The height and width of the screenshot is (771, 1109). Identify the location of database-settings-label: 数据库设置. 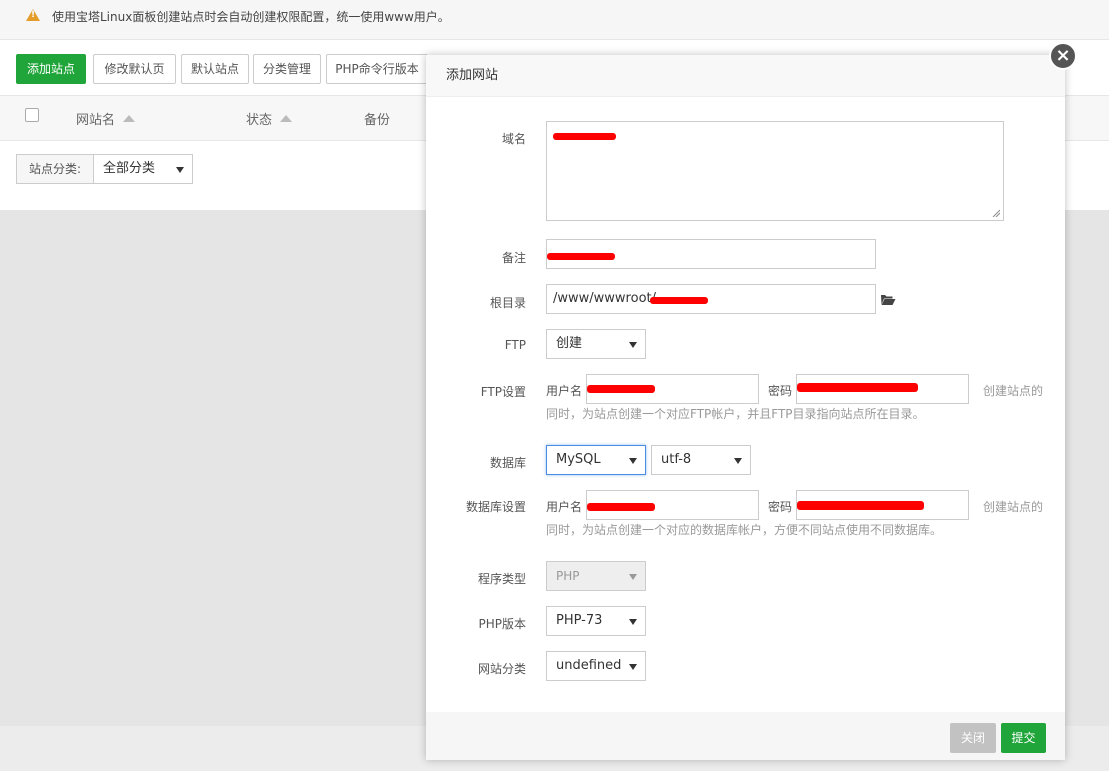
(495, 507).